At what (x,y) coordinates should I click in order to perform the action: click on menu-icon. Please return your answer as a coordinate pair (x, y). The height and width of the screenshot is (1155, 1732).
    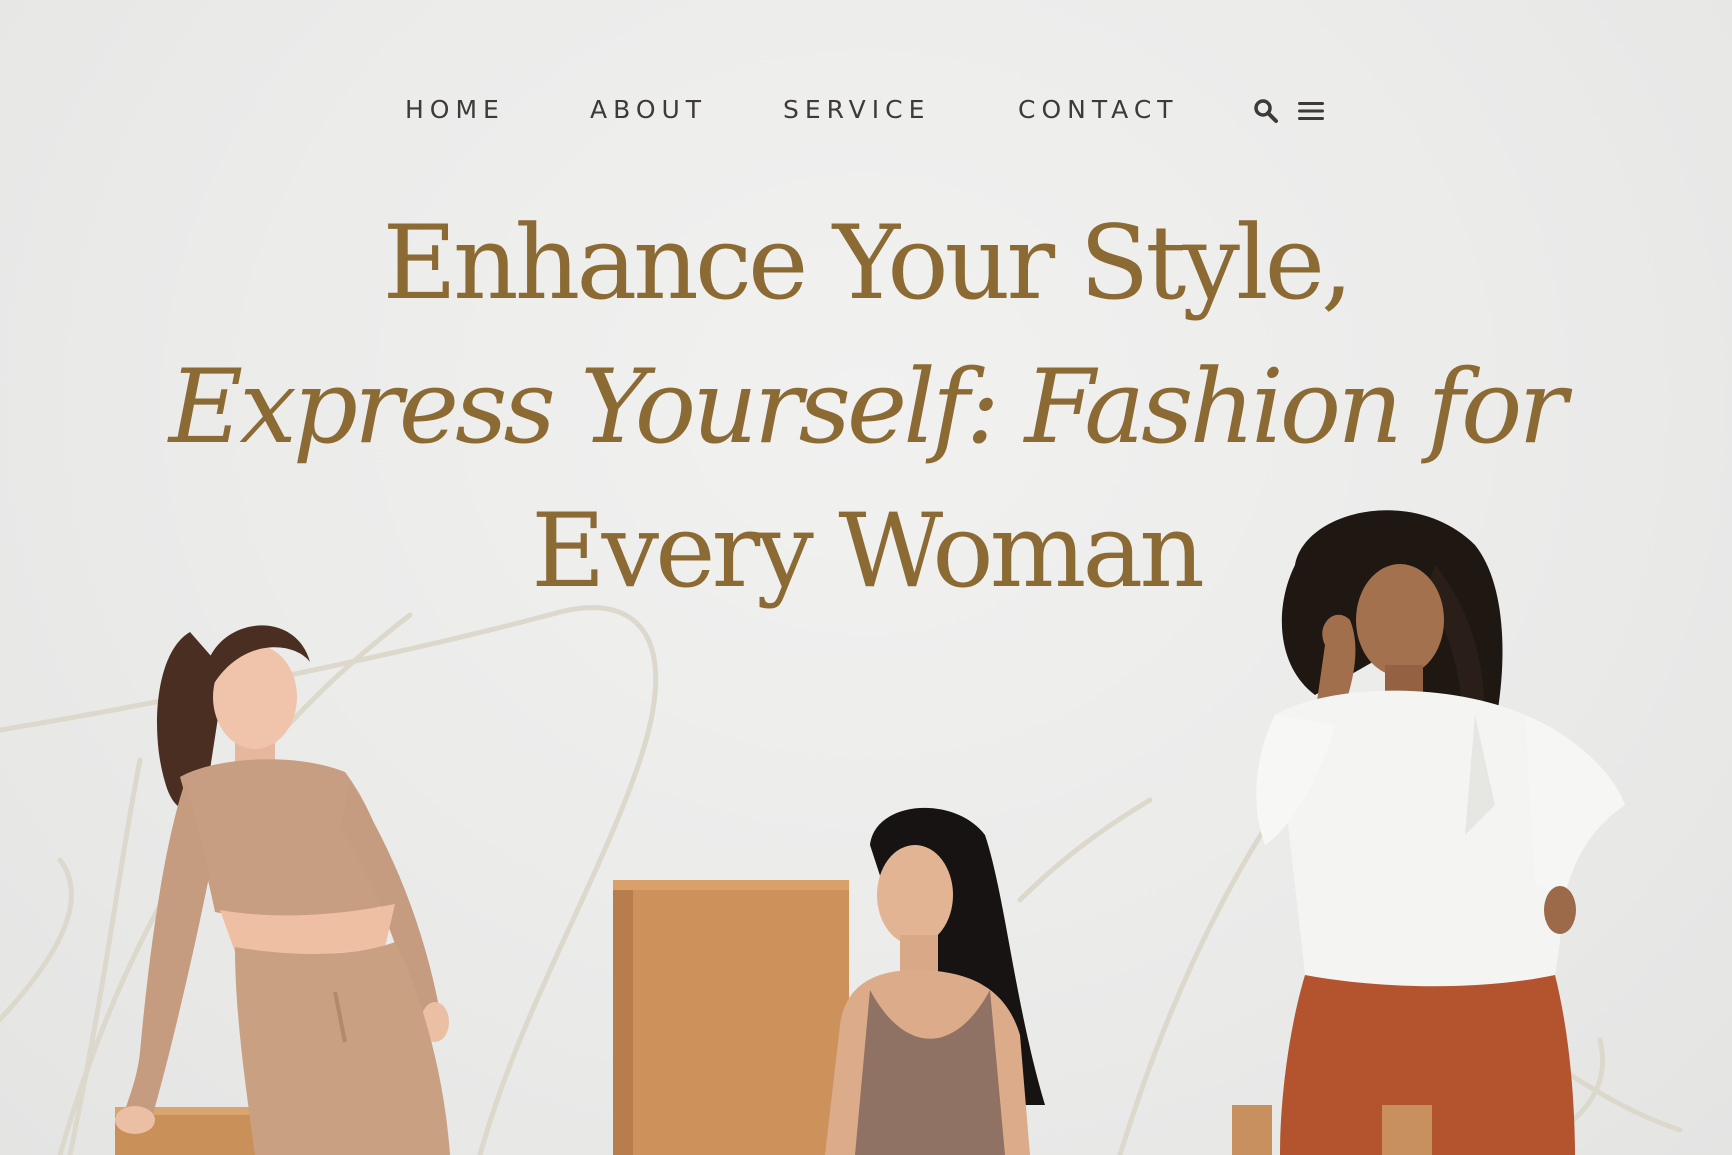
    Looking at the image, I should click on (1311, 111).